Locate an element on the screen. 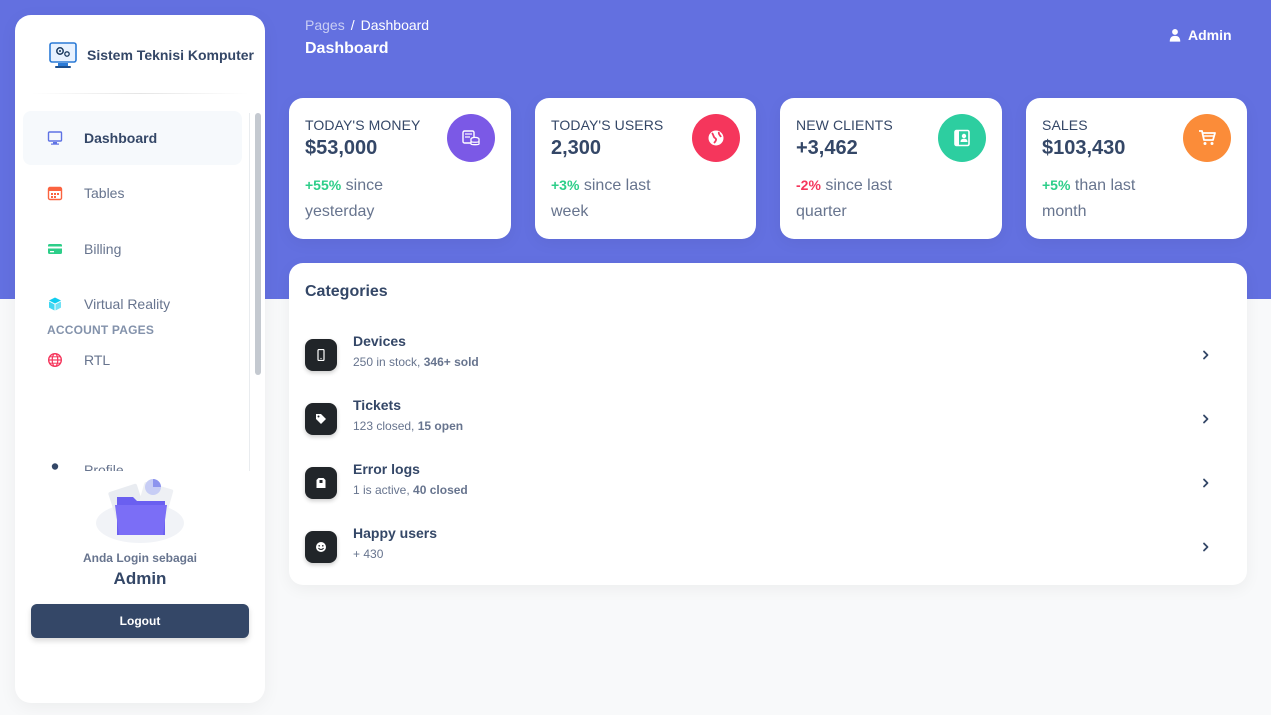  monitor-icon is located at coordinates (55, 138).